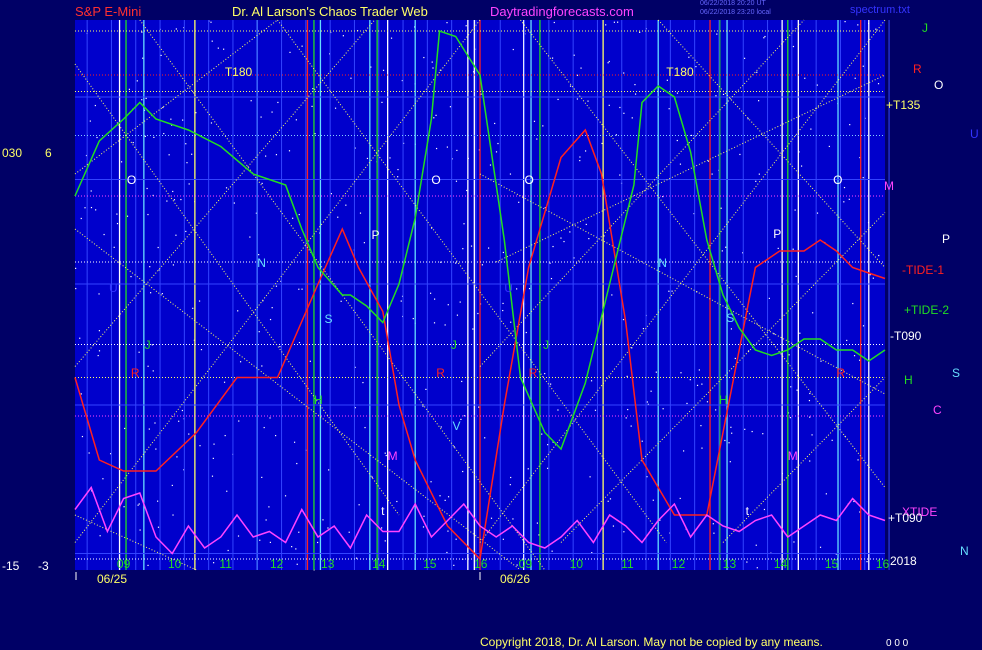  Describe the element at coordinates (905, 518) in the screenshot. I see `right-label--t090: +T090` at that location.